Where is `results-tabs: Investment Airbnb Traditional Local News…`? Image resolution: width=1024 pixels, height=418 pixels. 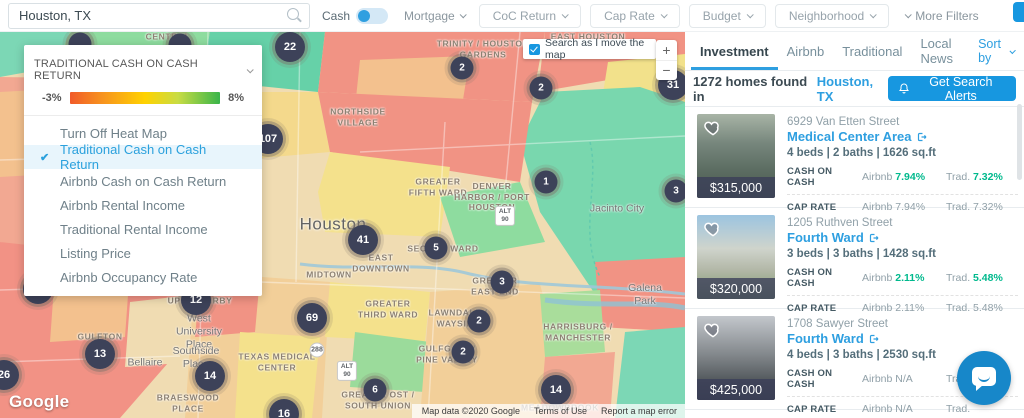
results-tabs: Investment Airbnb Traditional Local News… is located at coordinates (854, 51).